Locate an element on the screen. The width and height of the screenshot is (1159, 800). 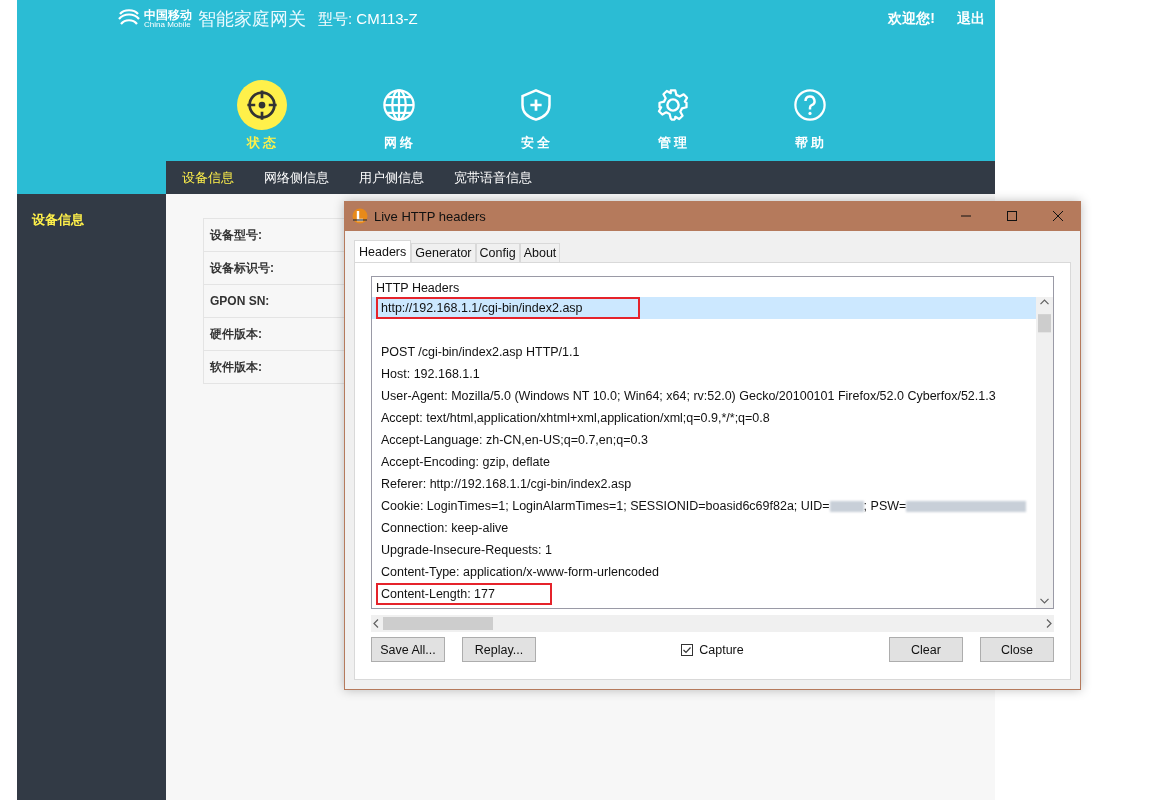
sub-tab: 宽带语音信息 is located at coordinates (493, 177).